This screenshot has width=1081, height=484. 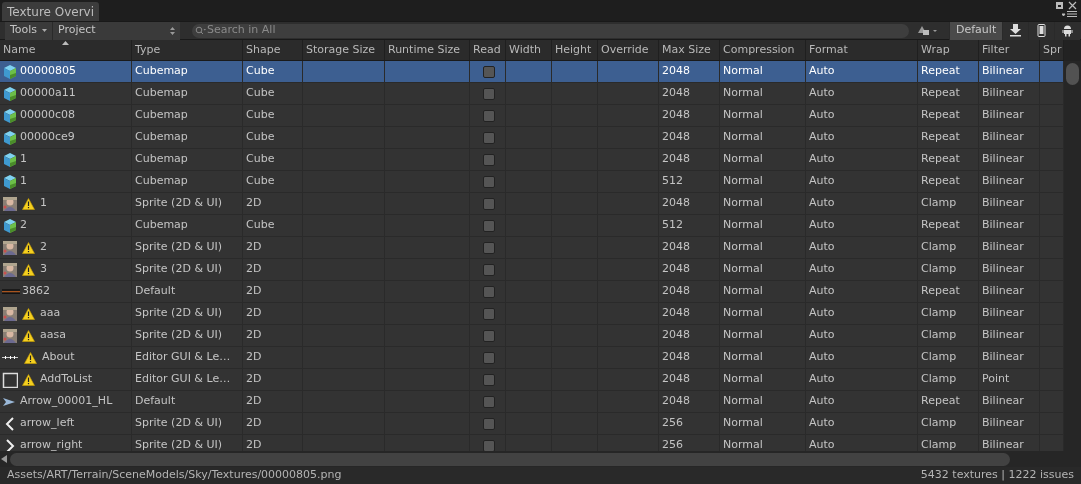 I want to click on maximize-icon, so click(x=1059, y=5).